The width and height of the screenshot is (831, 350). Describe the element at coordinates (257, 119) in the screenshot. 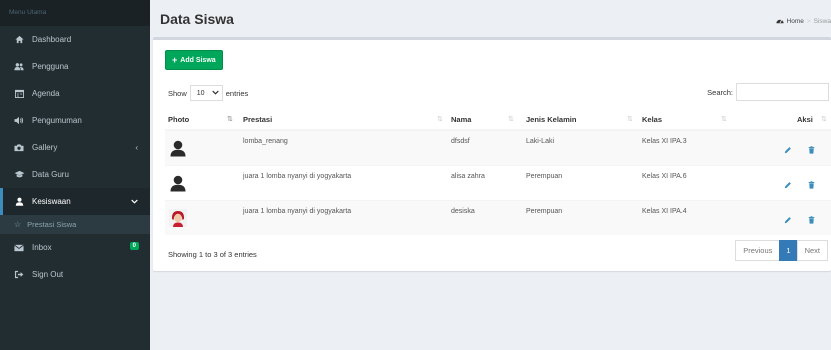

I see `column-header-prestasi: Prestasi` at that location.